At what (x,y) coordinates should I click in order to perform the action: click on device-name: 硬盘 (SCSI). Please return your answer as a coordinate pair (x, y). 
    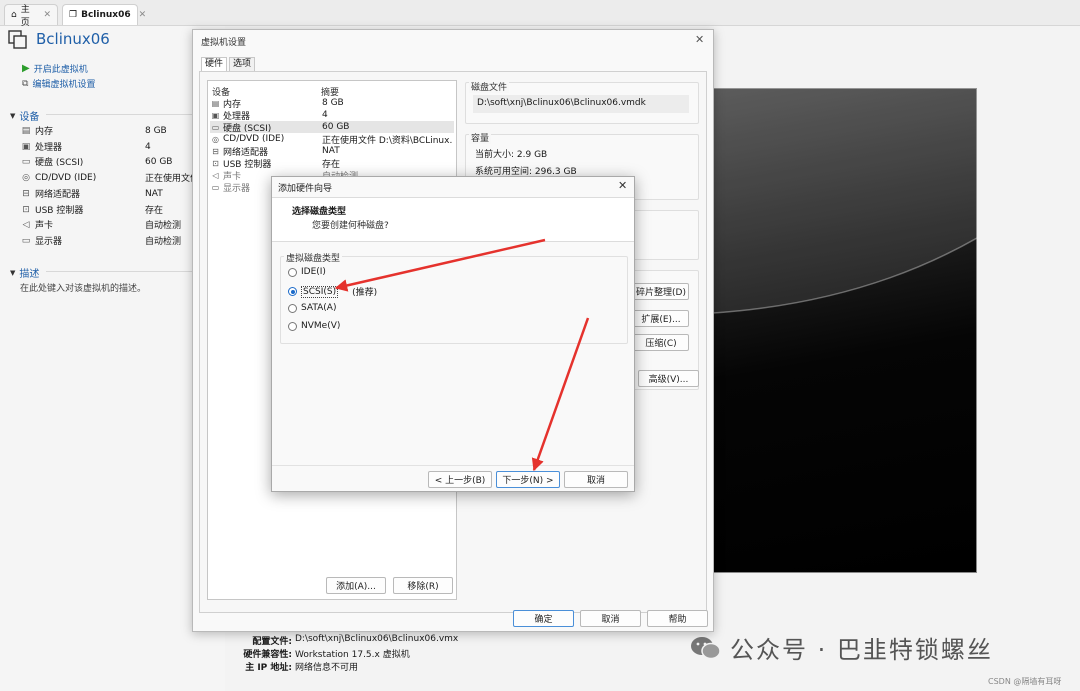
    Looking at the image, I should click on (59, 163).